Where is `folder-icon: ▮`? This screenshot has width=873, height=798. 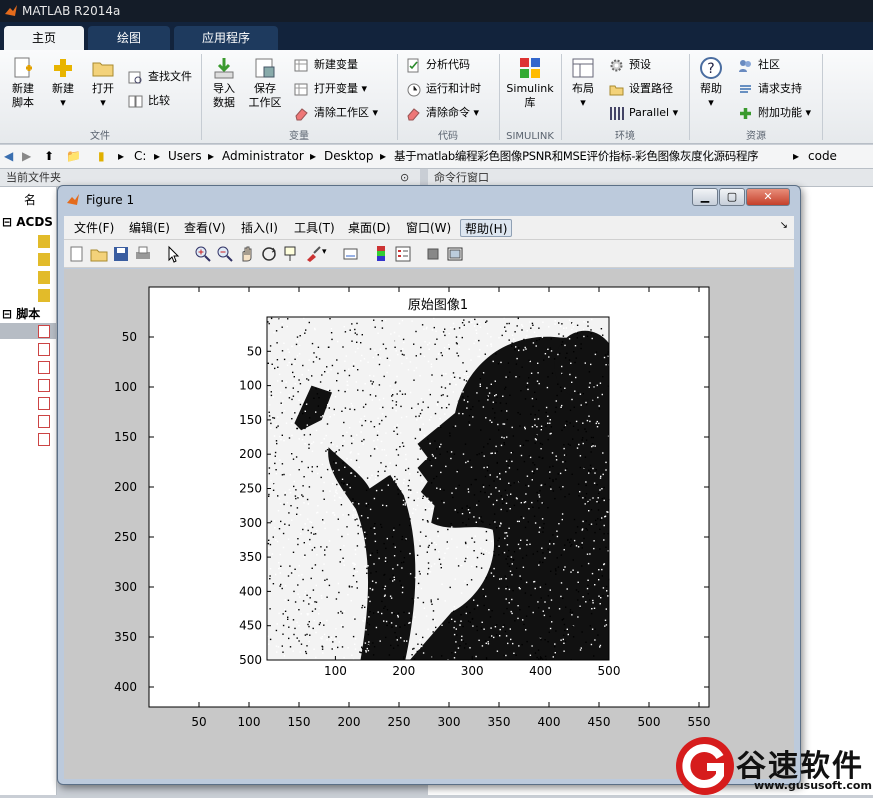
folder-icon: ▮ is located at coordinates (101, 156).